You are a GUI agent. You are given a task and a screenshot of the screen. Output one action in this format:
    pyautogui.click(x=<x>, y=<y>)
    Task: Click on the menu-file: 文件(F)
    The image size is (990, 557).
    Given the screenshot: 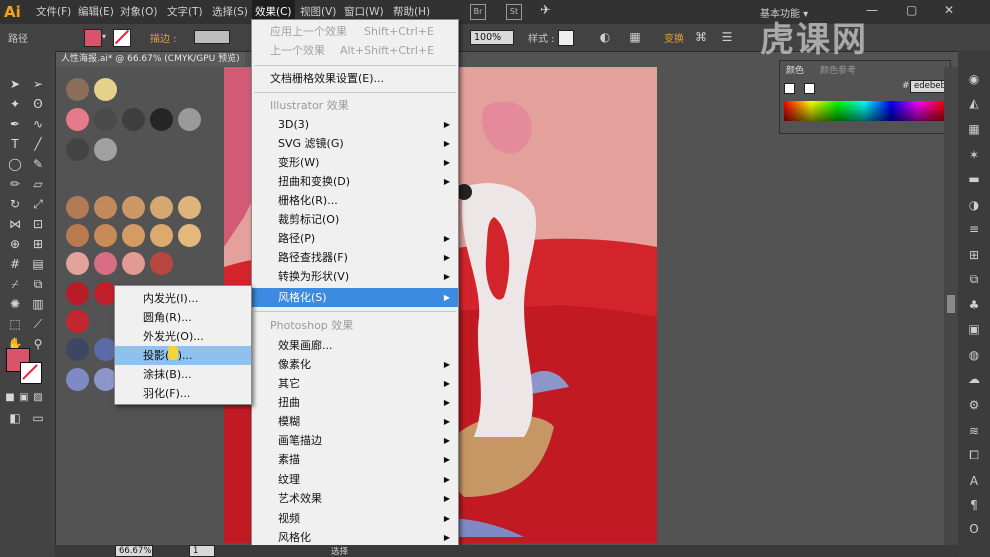 What is the action you would take?
    pyautogui.click(x=53, y=12)
    